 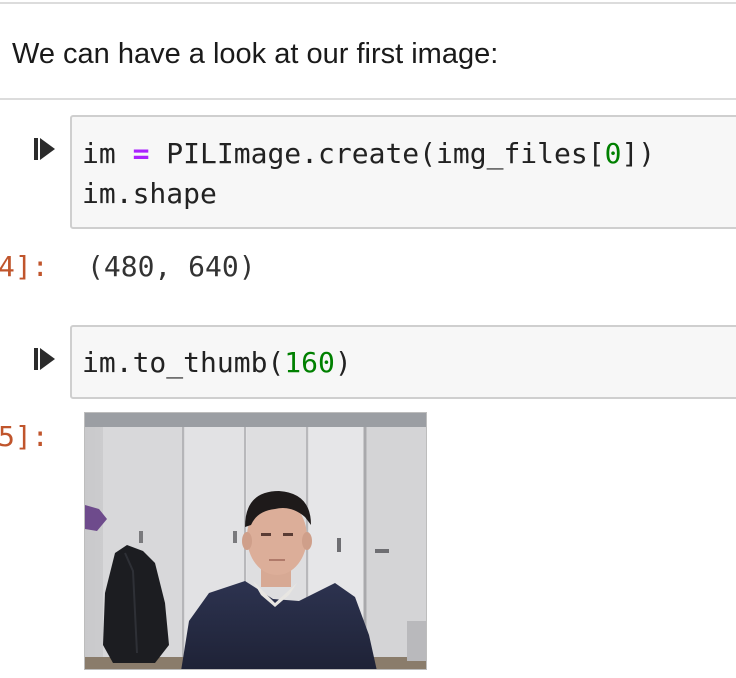 What do you see at coordinates (613, 153) in the screenshot?
I see `code-token: 0` at bounding box center [613, 153].